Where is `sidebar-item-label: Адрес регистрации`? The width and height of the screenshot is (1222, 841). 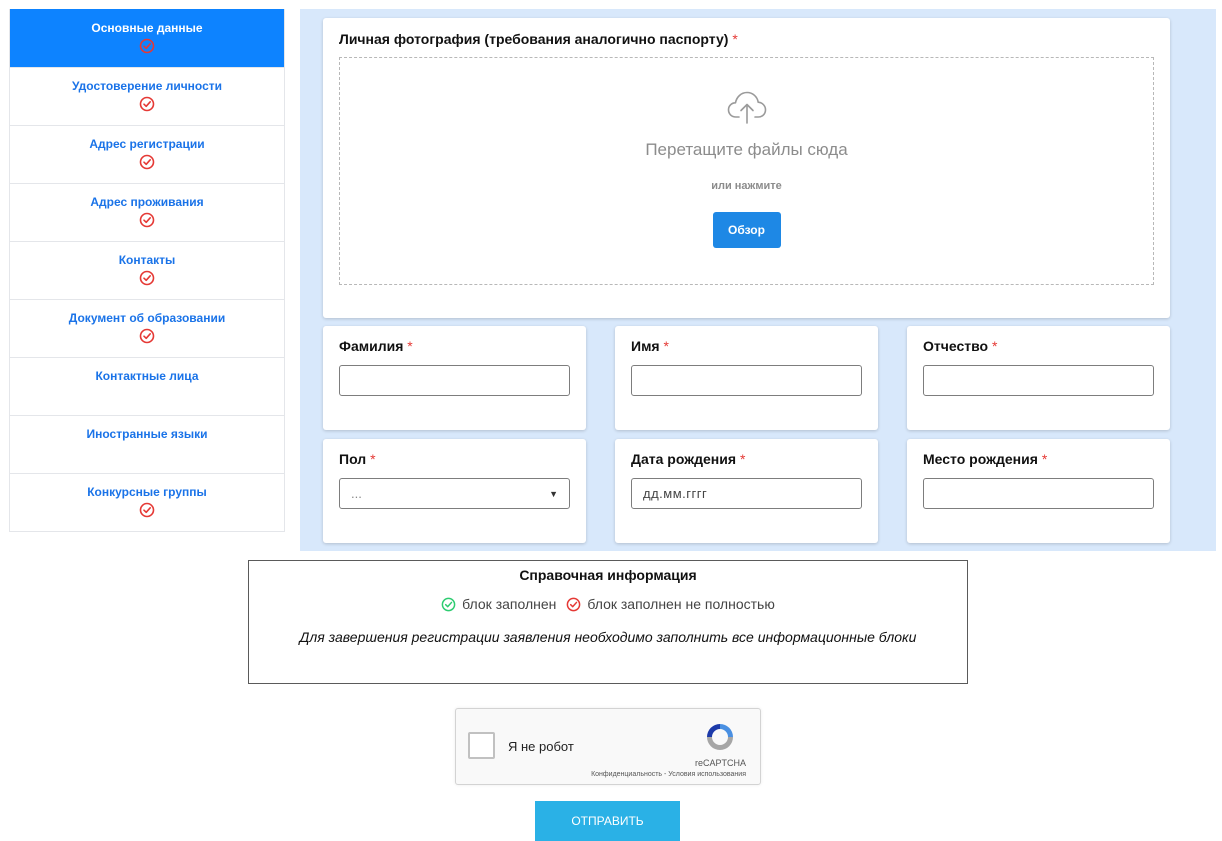 sidebar-item-label: Адрес регистрации is located at coordinates (147, 144).